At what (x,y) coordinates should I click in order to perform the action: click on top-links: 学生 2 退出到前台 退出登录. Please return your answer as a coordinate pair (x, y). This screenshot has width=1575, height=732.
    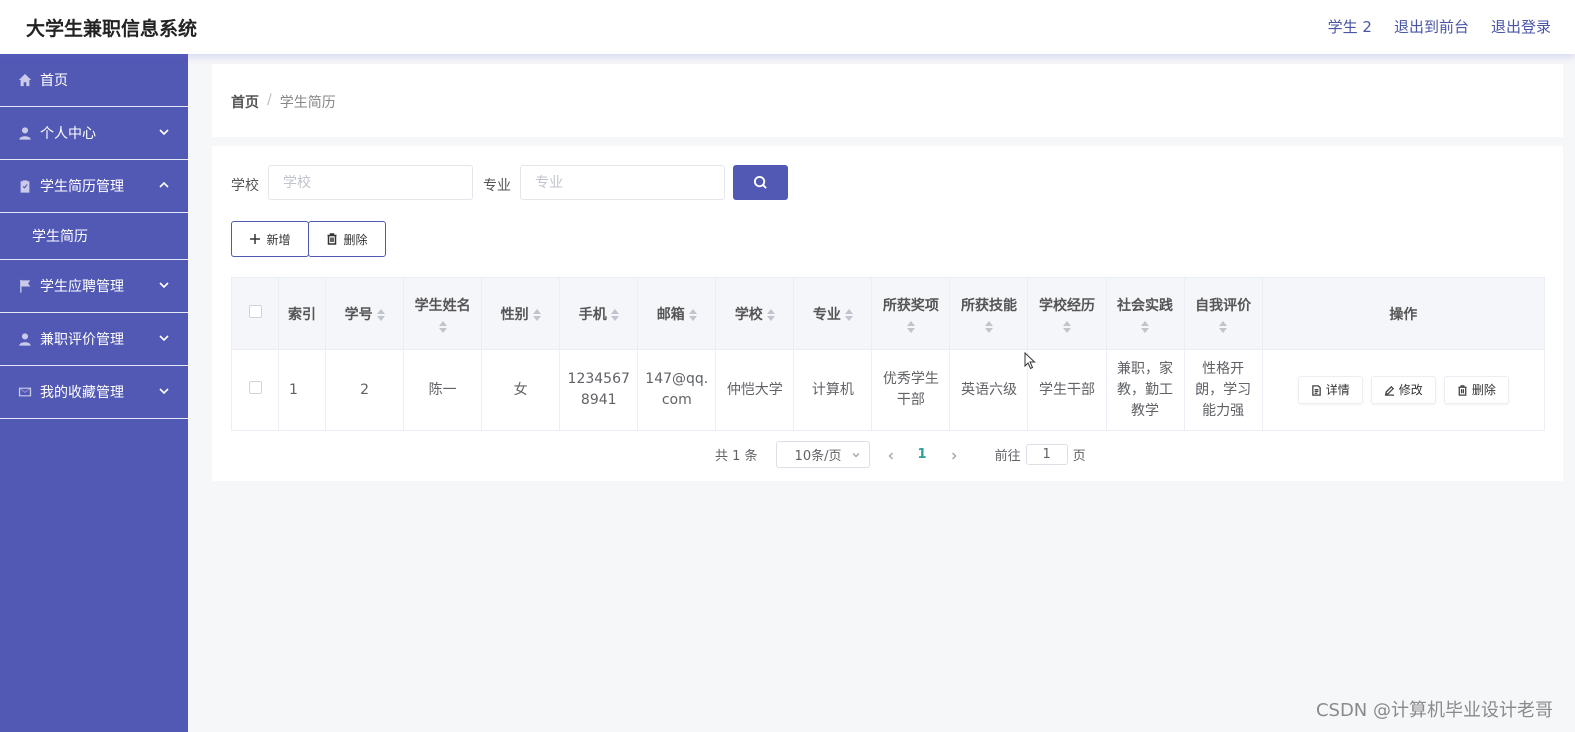
    Looking at the image, I should click on (1439, 26).